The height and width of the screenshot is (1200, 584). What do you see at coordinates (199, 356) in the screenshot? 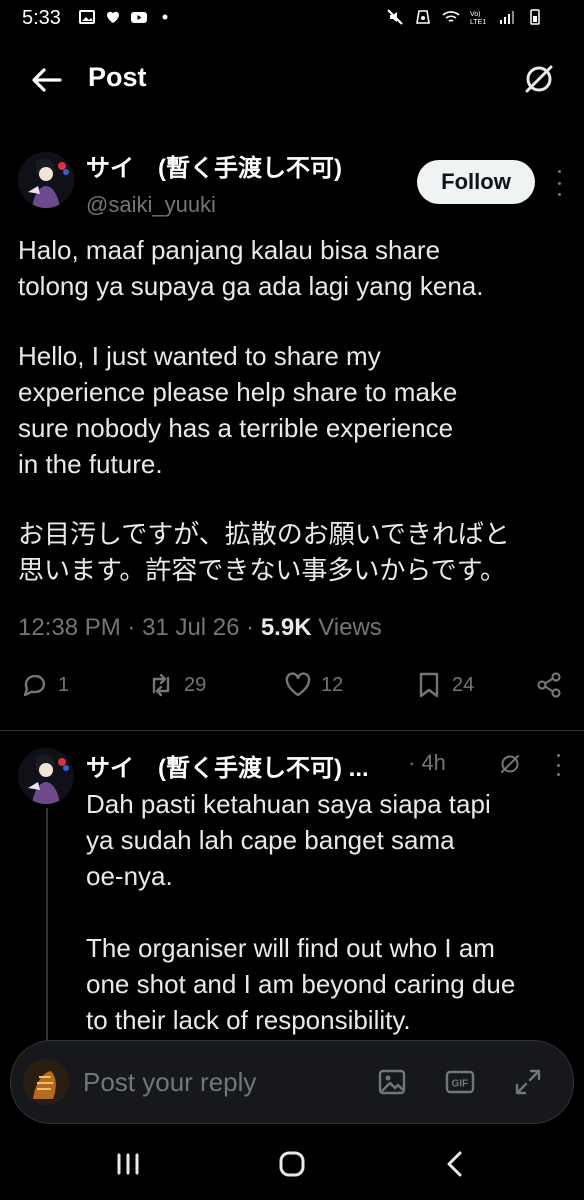
I see `post-line: Hello, I just wanted to share my` at bounding box center [199, 356].